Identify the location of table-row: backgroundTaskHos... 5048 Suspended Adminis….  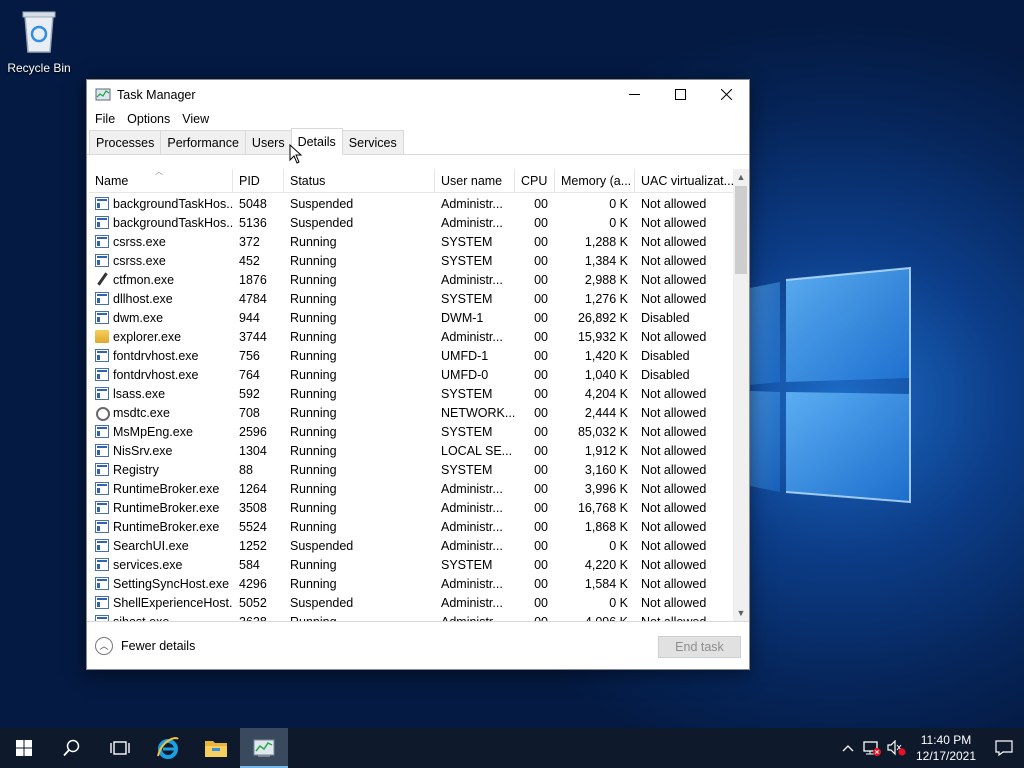
(412, 203).